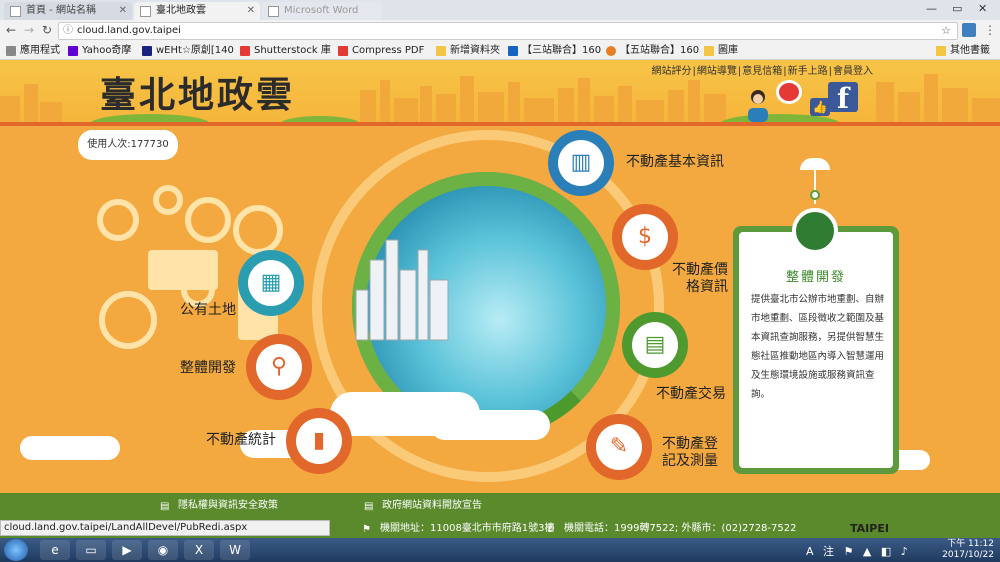  What do you see at coordinates (820, 107) in the screenshot?
I see `like-icon: 👍` at bounding box center [820, 107].